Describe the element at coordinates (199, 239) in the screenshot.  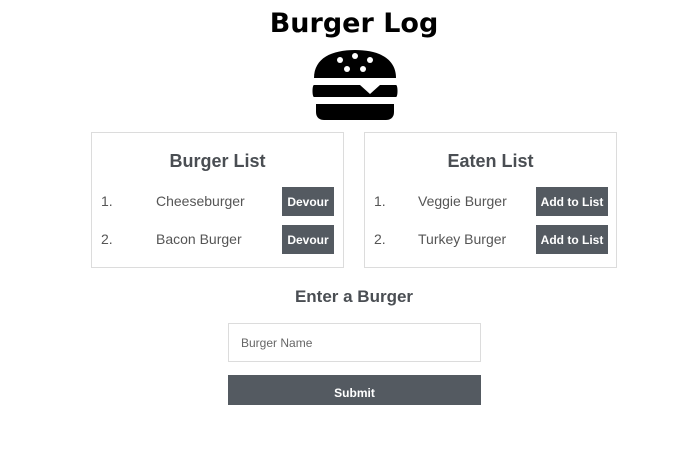
I see `list-item-name: Bacon Burger` at that location.